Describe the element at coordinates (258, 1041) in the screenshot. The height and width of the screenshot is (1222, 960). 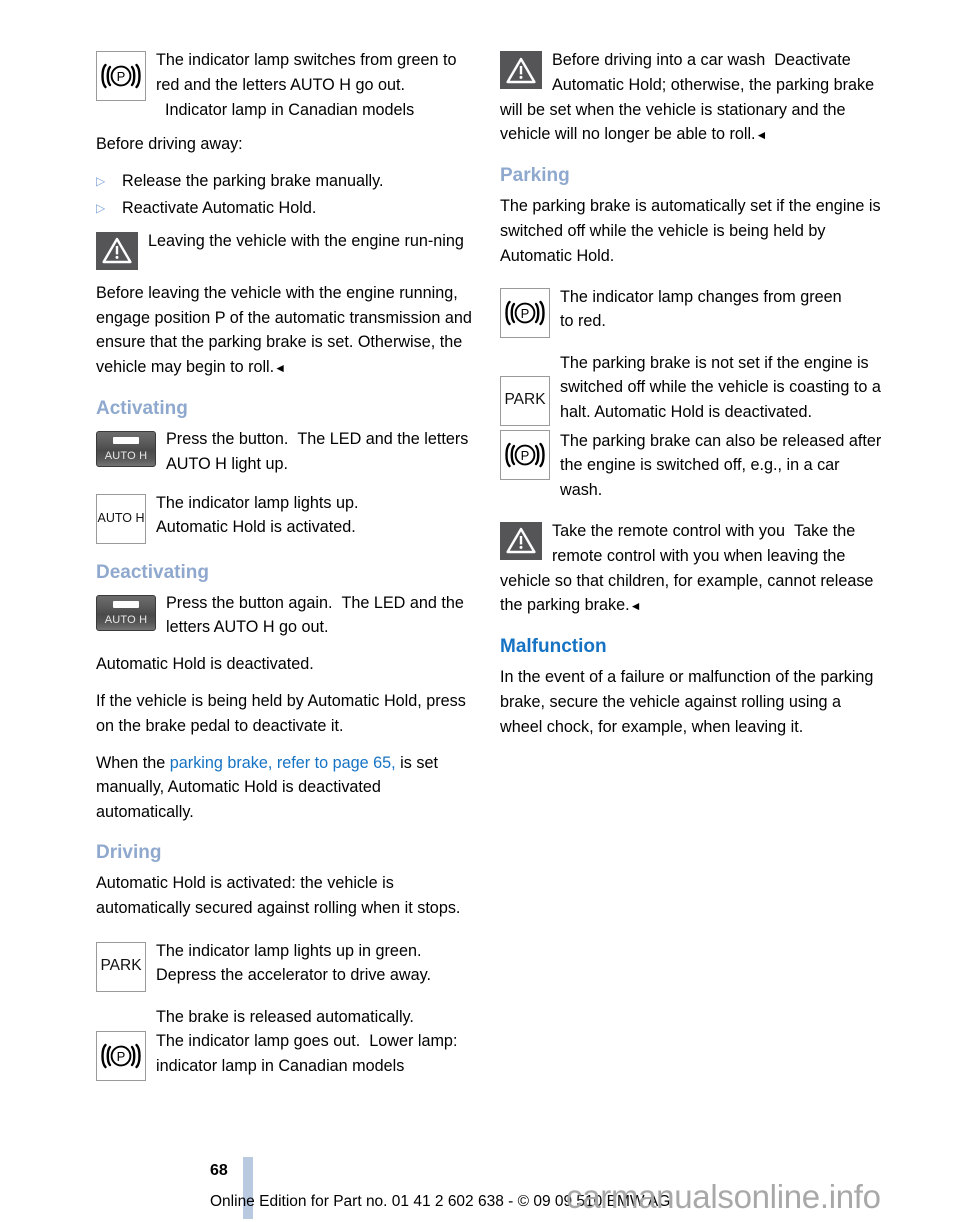
I see `block-text-line1: The indicator lamp goes out.` at that location.